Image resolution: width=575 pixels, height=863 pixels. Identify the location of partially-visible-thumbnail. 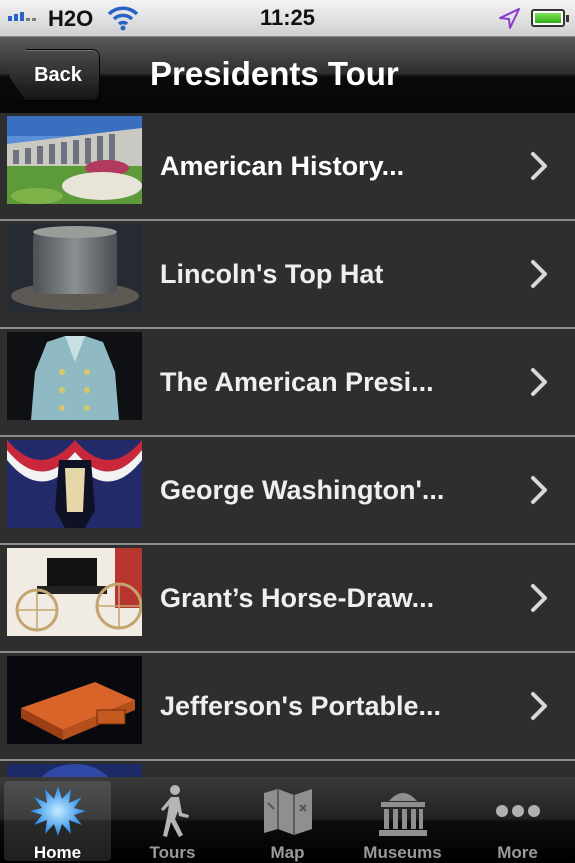
(74, 770).